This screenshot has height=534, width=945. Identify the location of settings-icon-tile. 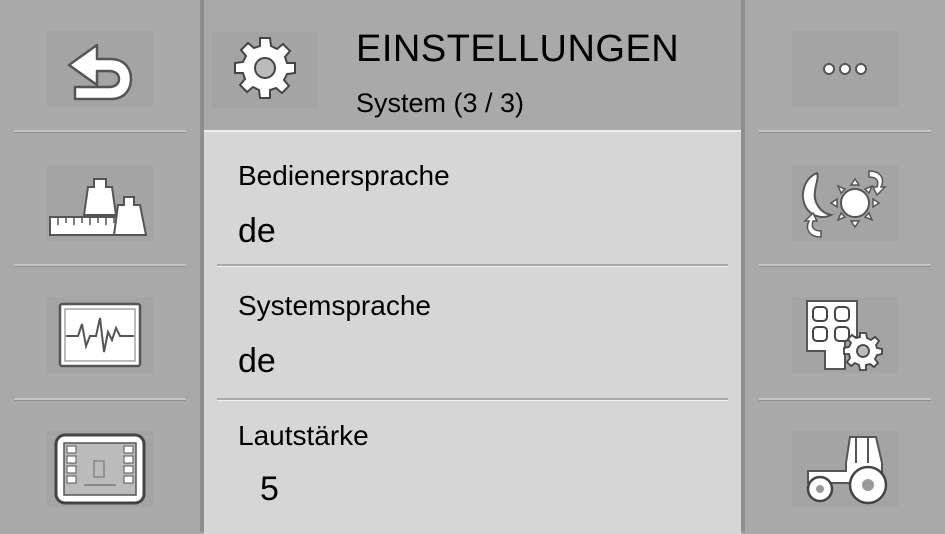
(265, 70).